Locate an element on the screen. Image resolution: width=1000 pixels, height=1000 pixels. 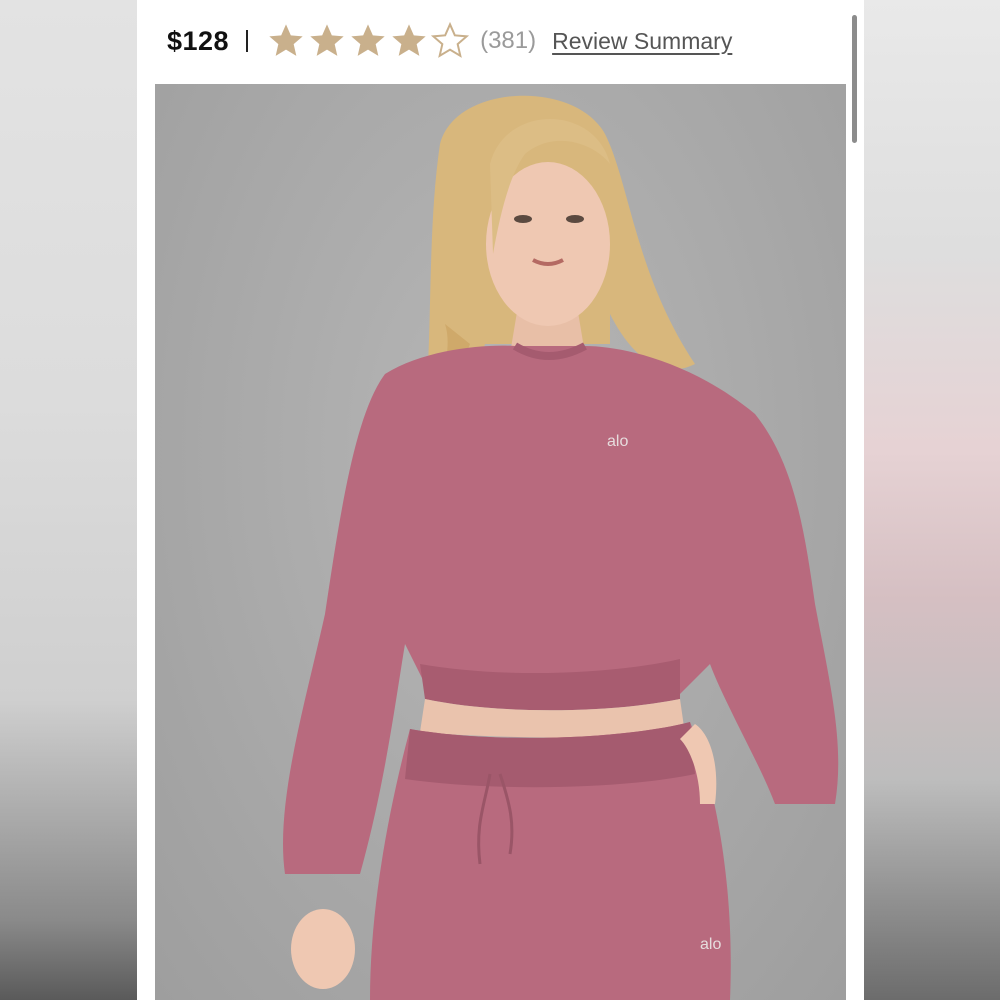
review-count: (381) is located at coordinates (508, 41).